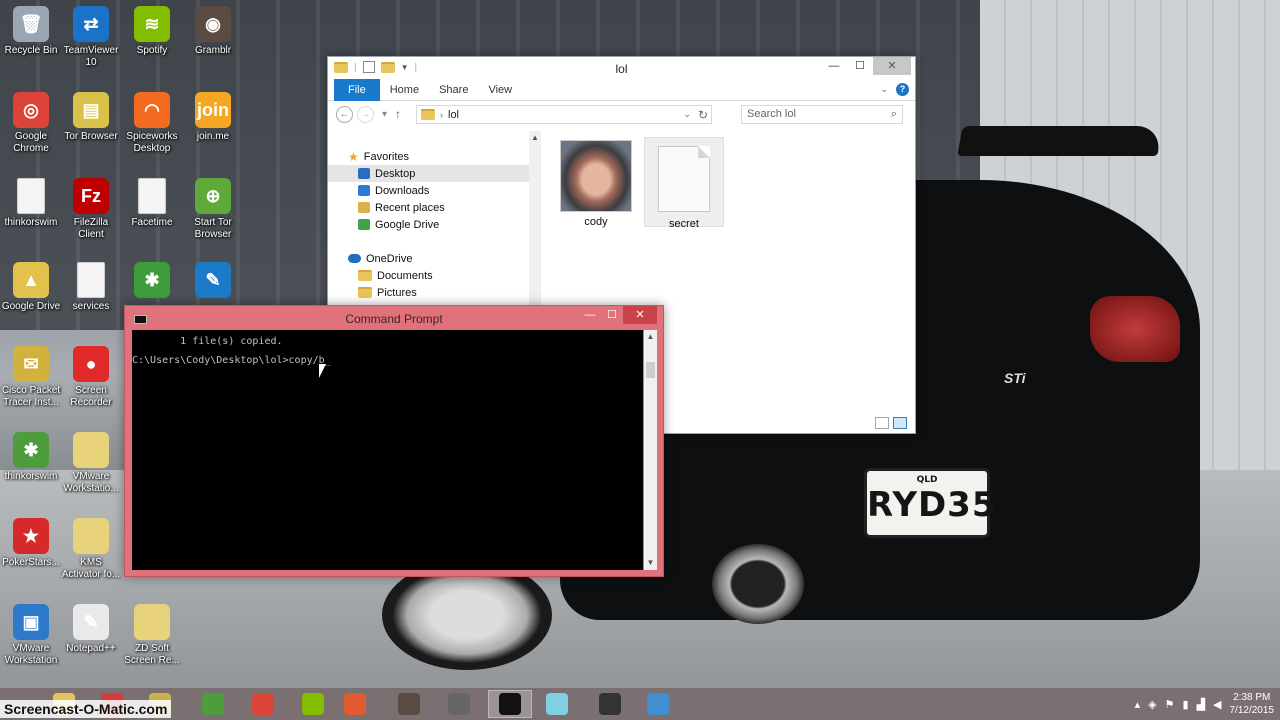  What do you see at coordinates (902, 89) in the screenshot?
I see `help-icon: ?` at bounding box center [902, 89].